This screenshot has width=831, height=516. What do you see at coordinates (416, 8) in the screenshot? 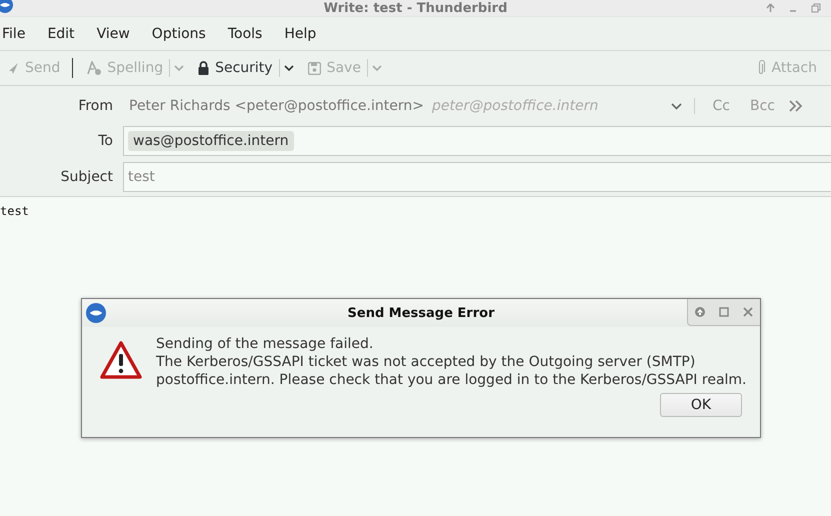
I see `window-title: Write: test - Thunderbird` at bounding box center [416, 8].